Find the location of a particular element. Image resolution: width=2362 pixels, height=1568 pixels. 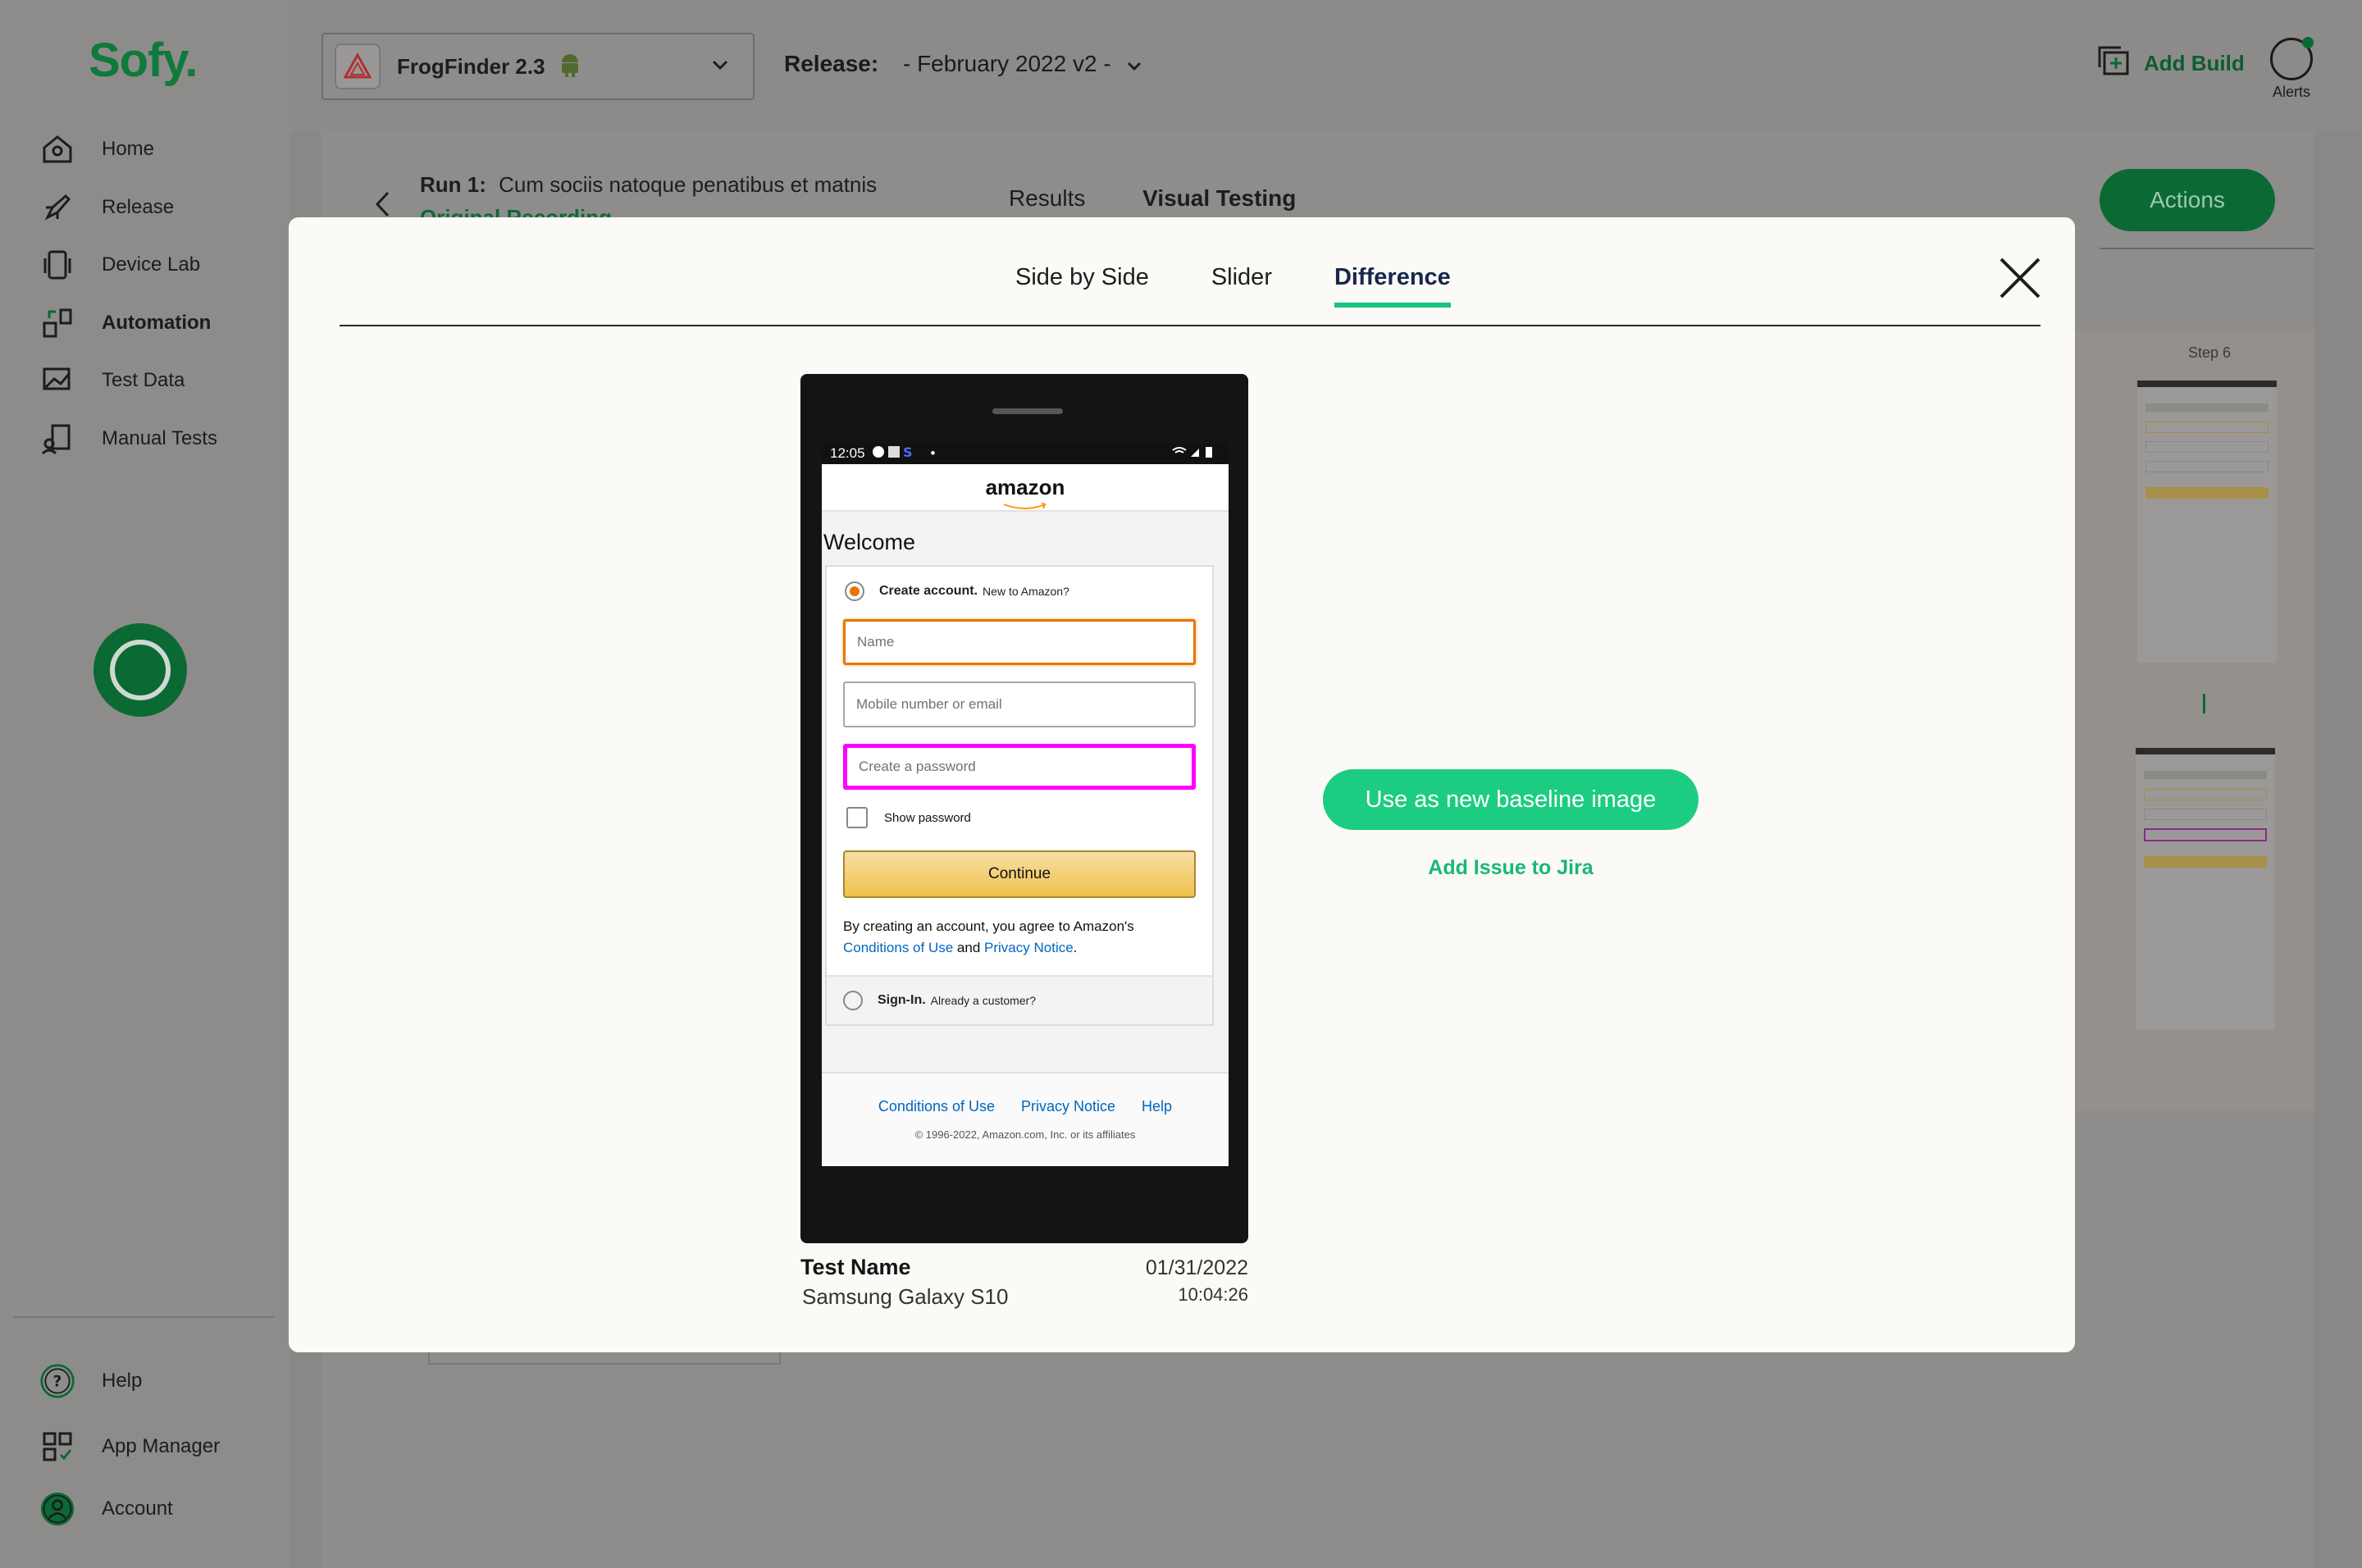

sidebar-item-home: Home is located at coordinates (96, 150).